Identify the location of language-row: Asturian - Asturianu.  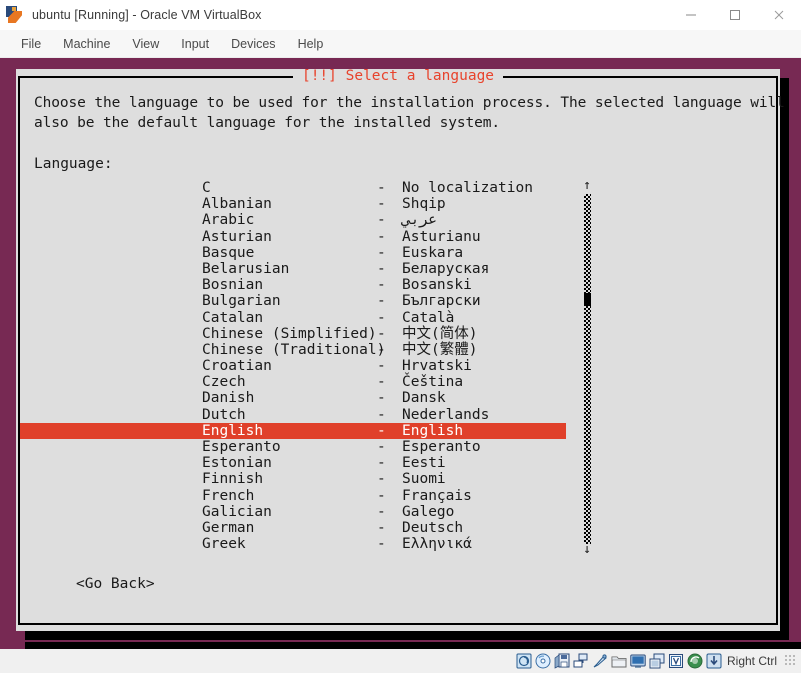
(398, 237).